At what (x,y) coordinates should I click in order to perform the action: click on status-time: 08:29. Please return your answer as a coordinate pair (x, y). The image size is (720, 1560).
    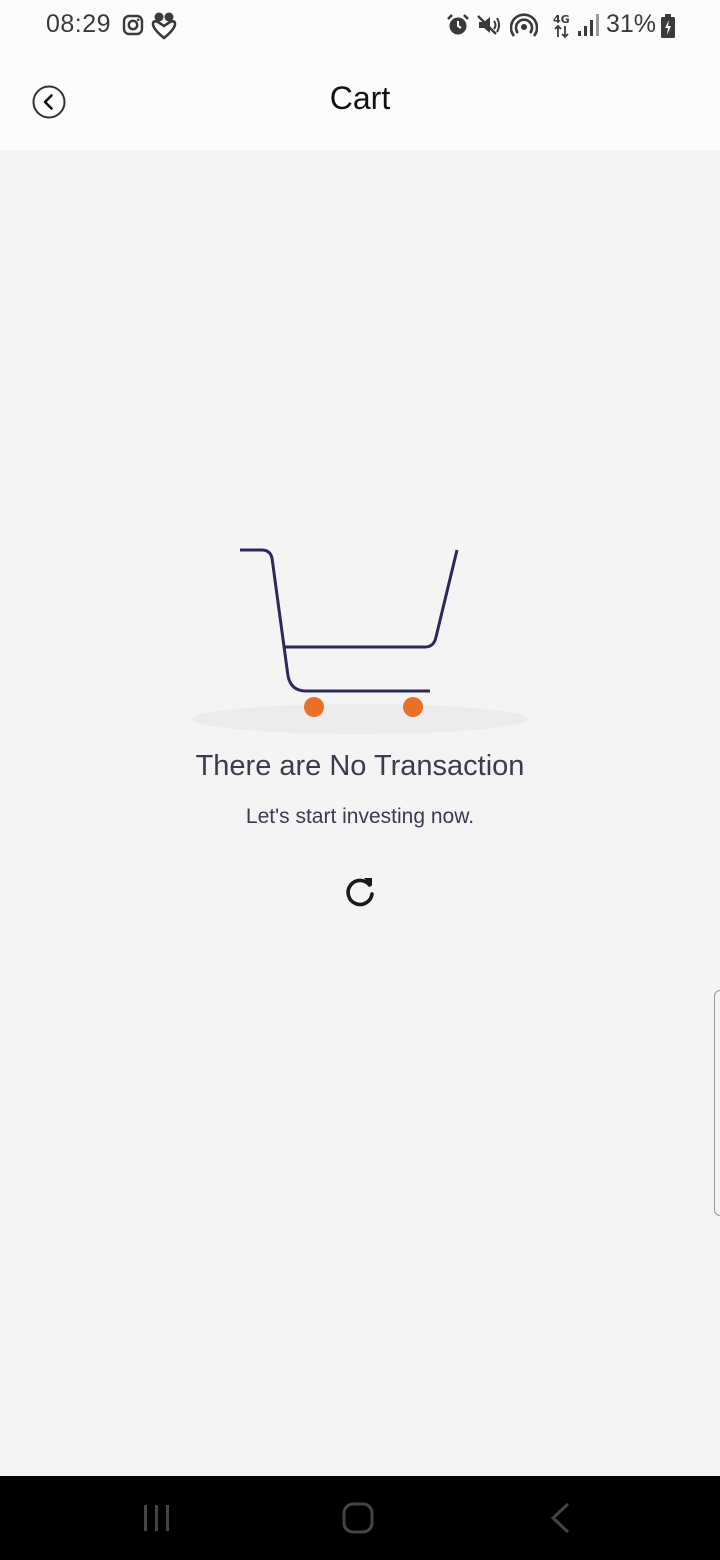
    Looking at the image, I should click on (79, 24).